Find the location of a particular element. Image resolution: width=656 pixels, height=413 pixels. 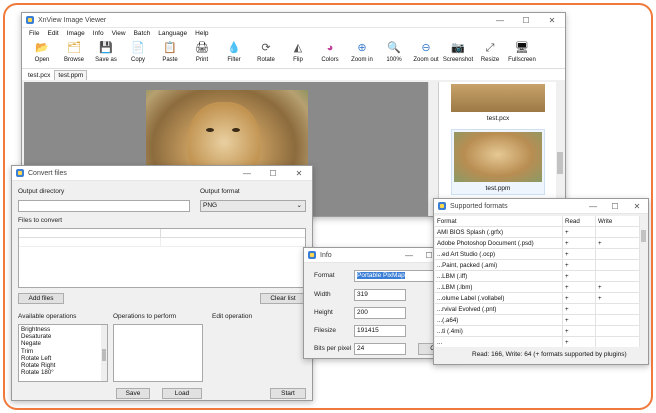

tab-test-ppm: test.ppm is located at coordinates (71, 75).